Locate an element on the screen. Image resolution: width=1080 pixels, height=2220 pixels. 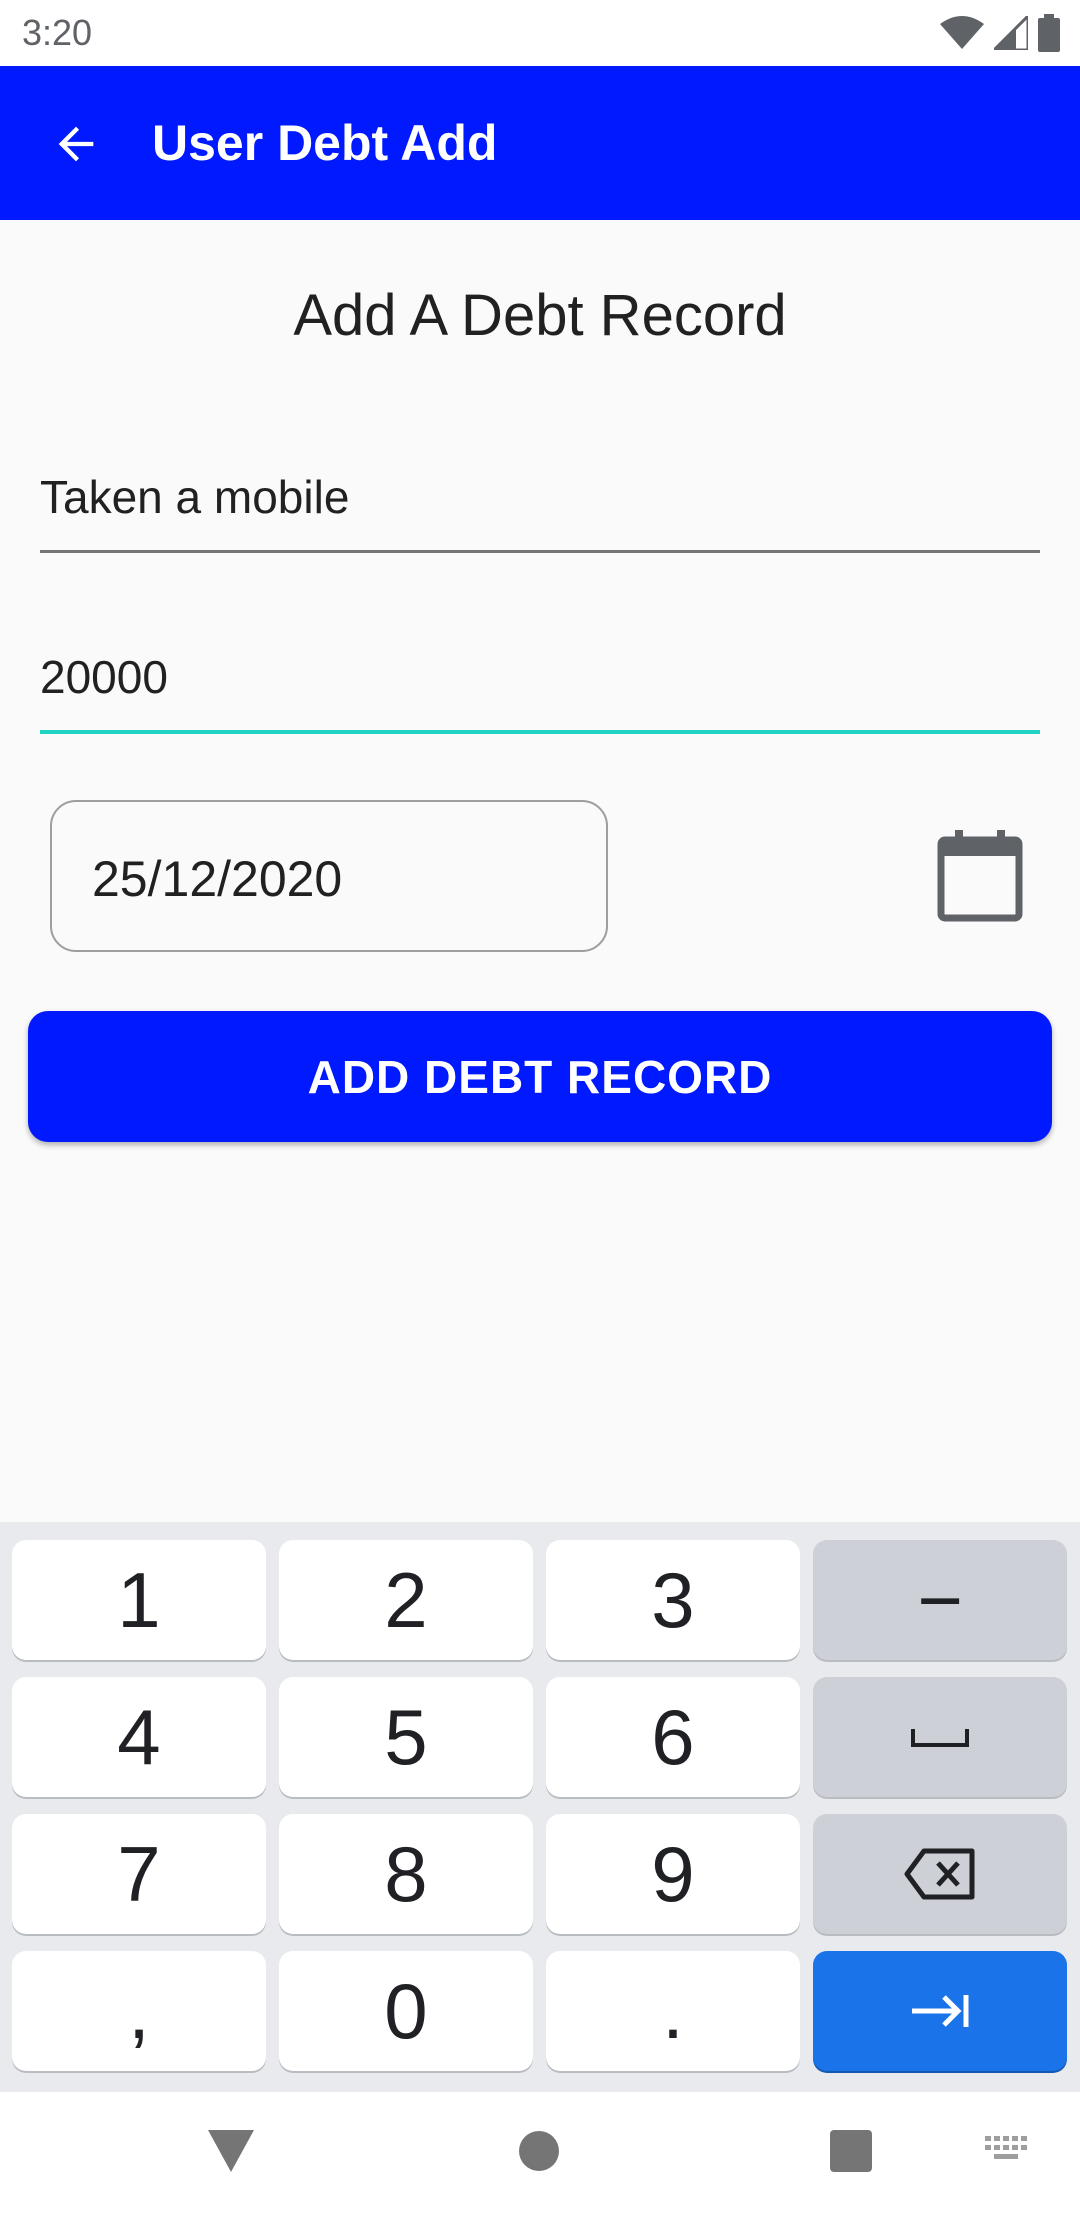
app-title: User Debt Add is located at coordinates (325, 143).